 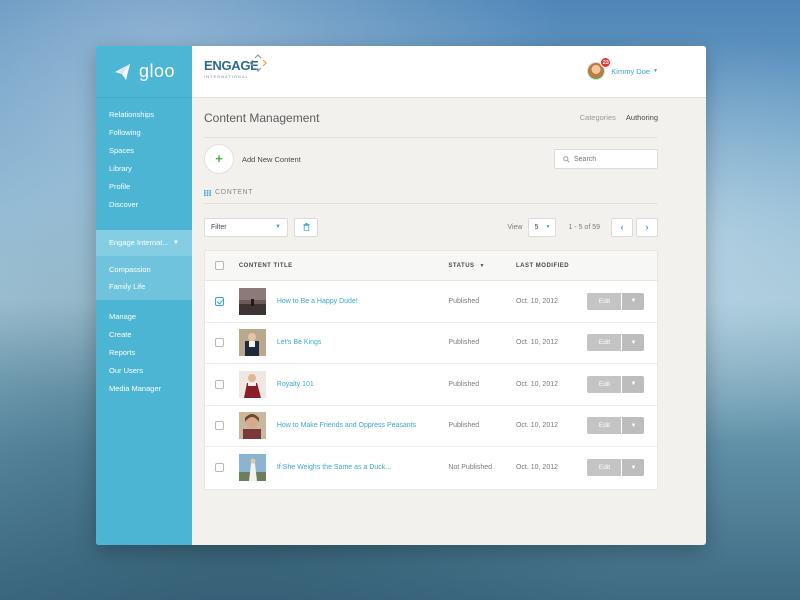 What do you see at coordinates (431, 227) in the screenshot?
I see `controls-row: Filter ▼ View 5 ▼ 1 - 5 of 59 ‹ ›` at bounding box center [431, 227].